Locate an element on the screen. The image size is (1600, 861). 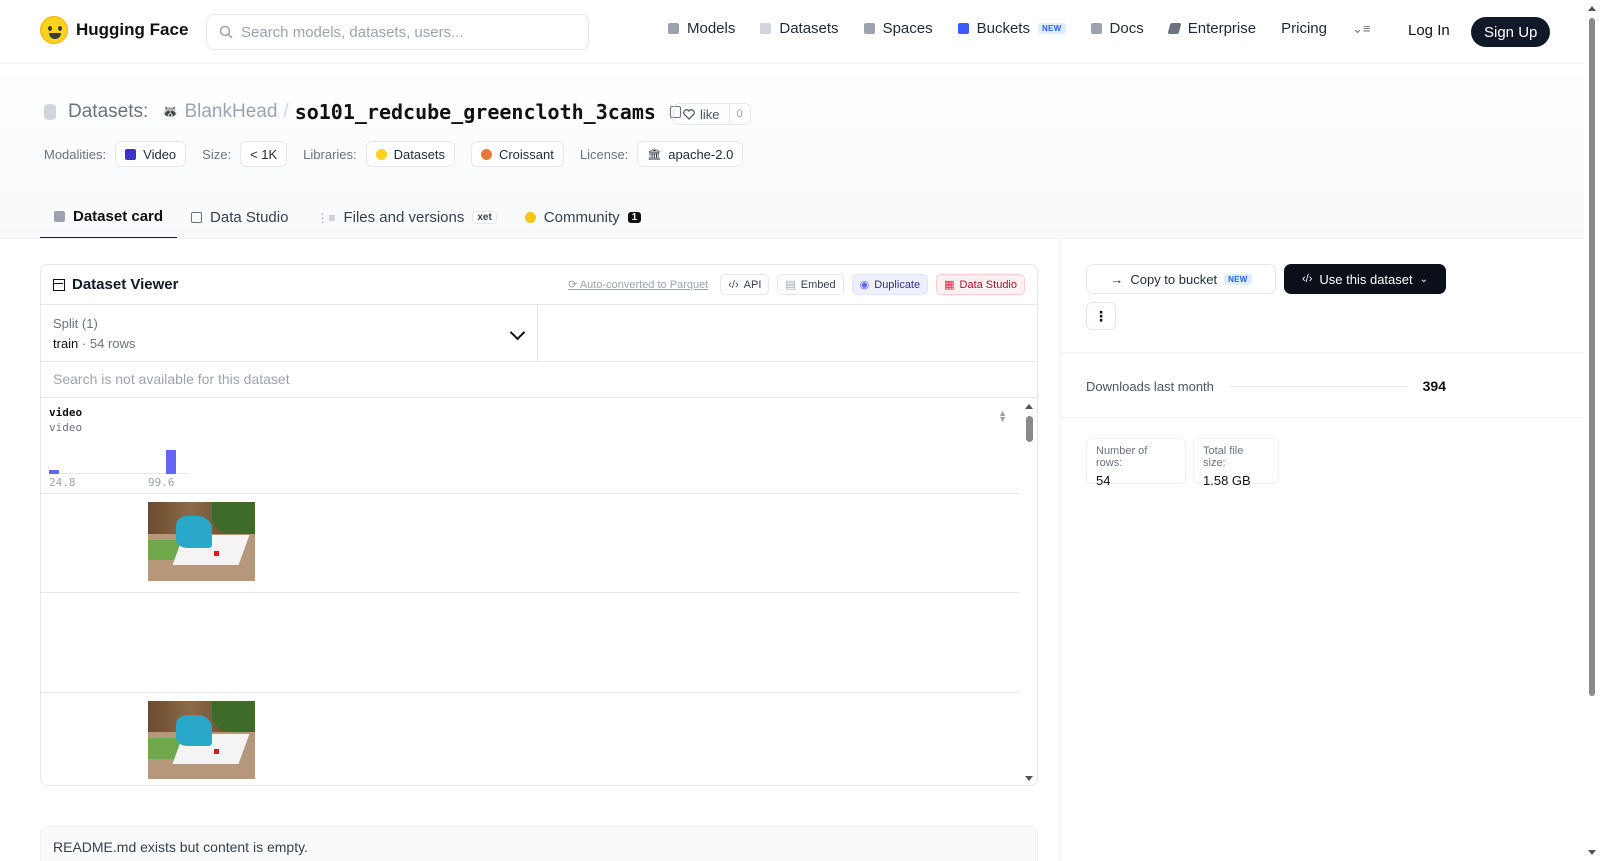
sidebar-separator is located at coordinates (1322, 417).